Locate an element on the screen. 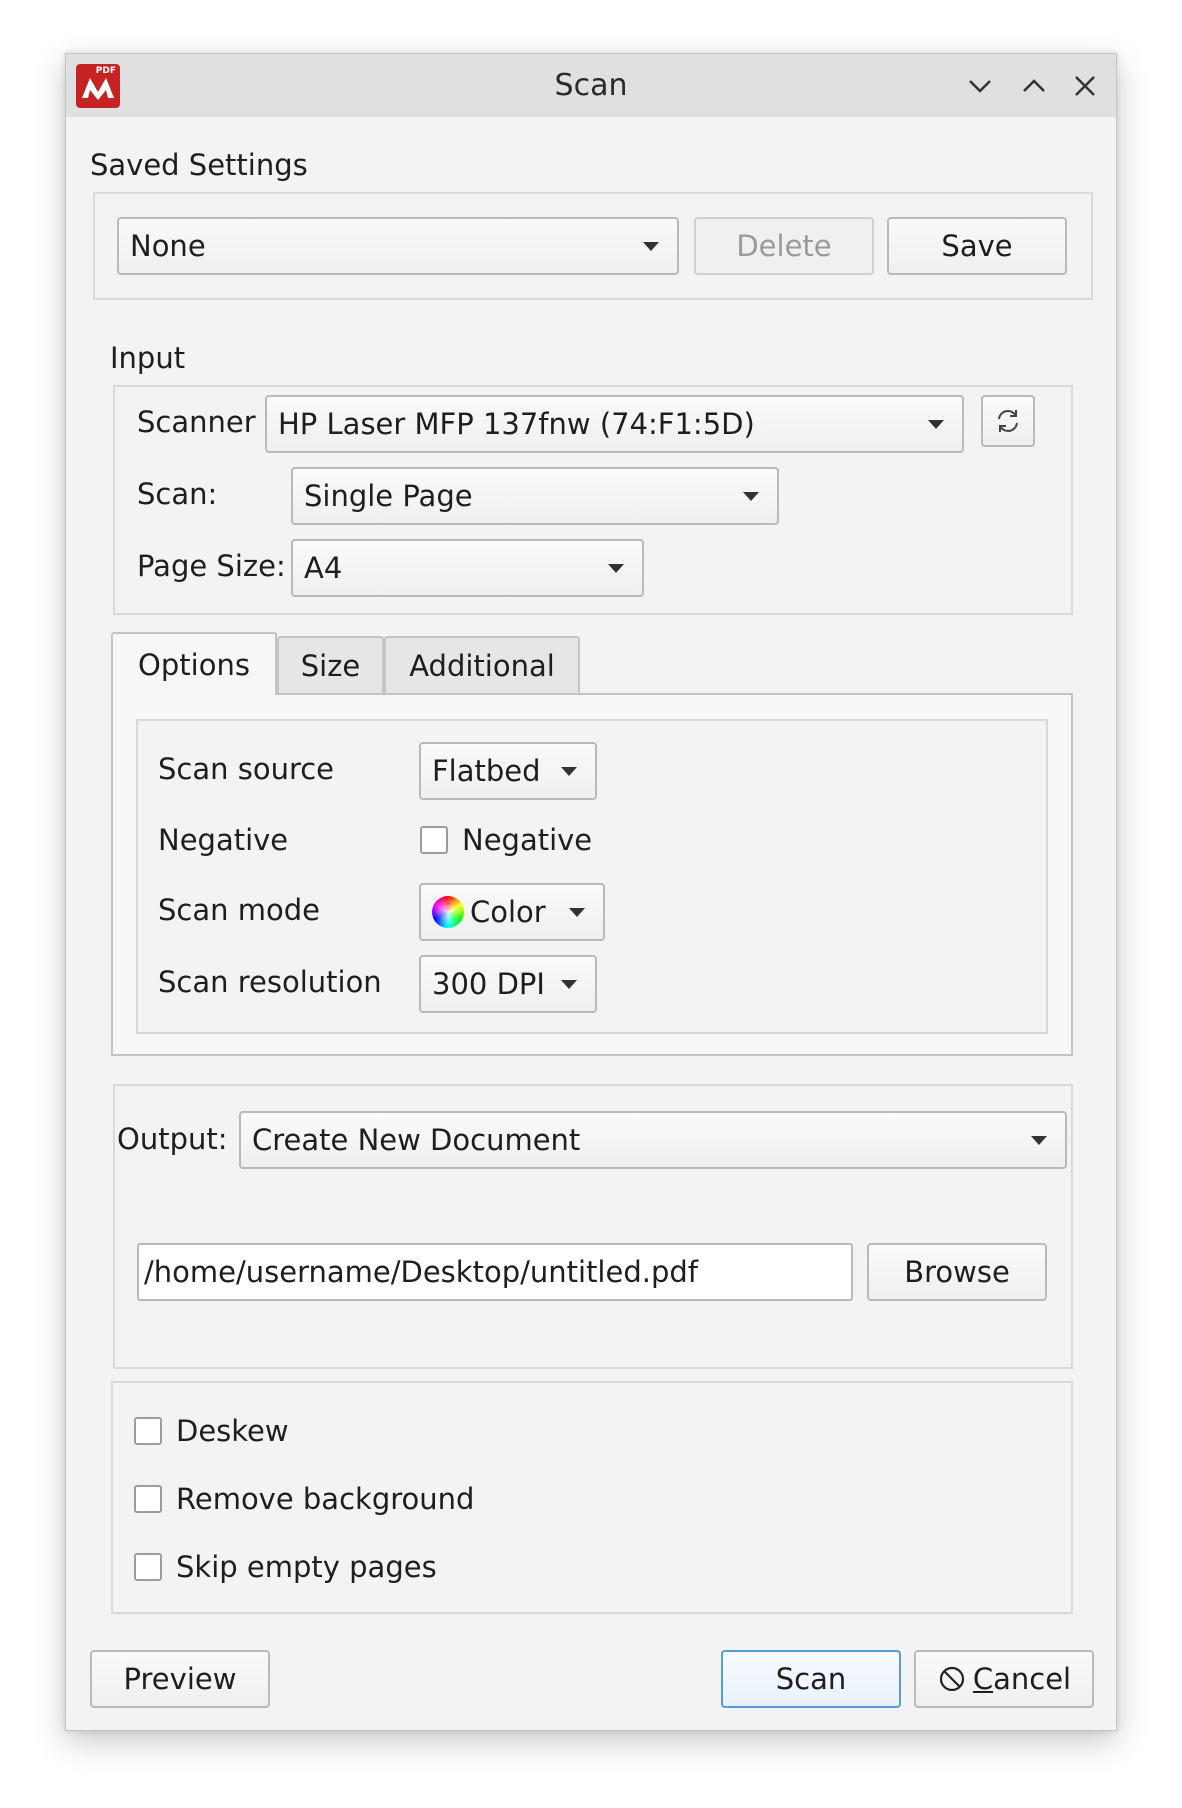  remove-background-label: Remove background is located at coordinates (325, 1499).